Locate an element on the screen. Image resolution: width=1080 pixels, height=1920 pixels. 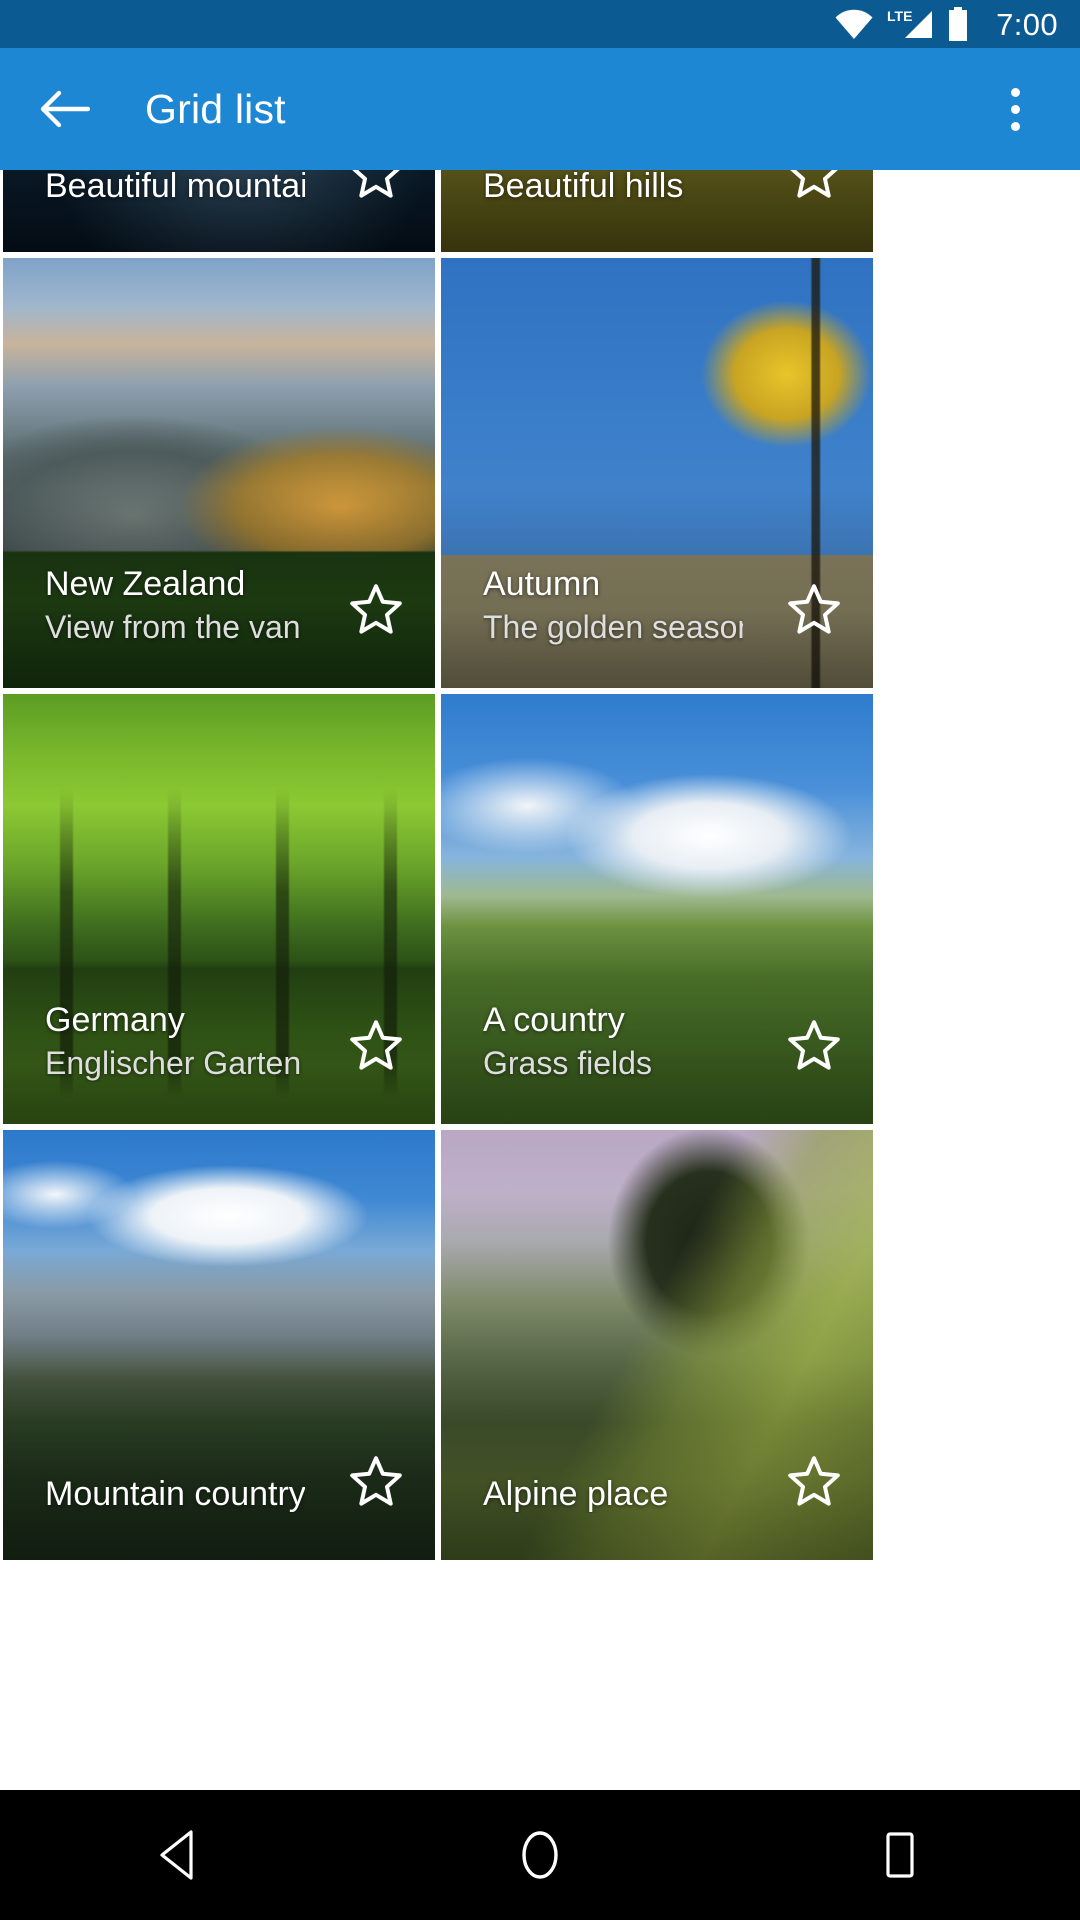
grid-tile-germany: Germany Englischer Garten is located at coordinates (219, 909).